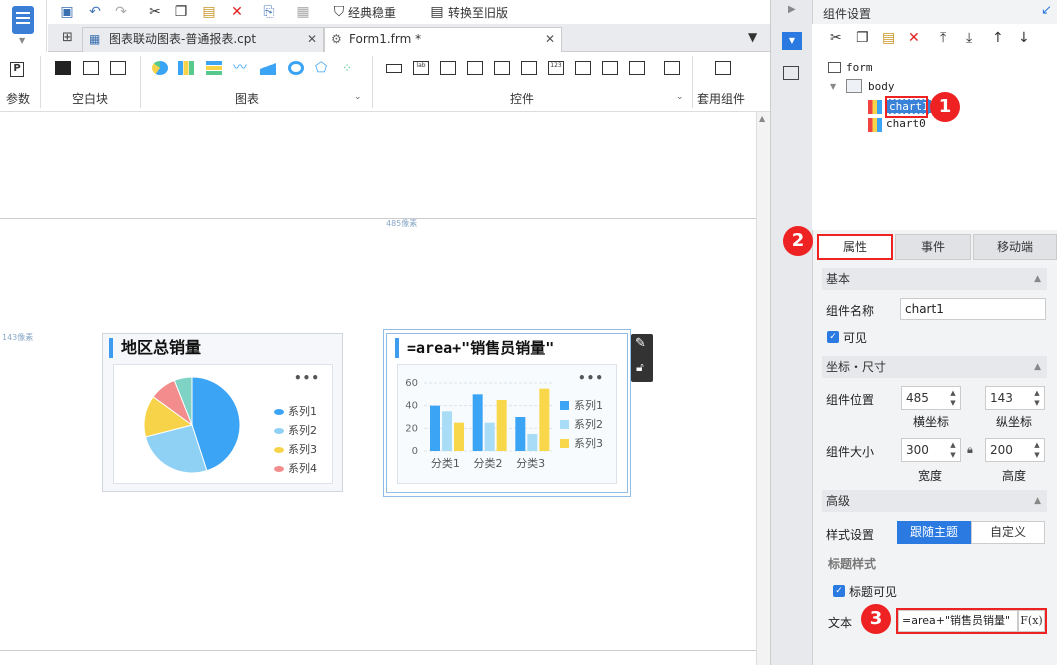 The width and height of the screenshot is (1057, 665). I want to click on layout-icon, so click(791, 73).